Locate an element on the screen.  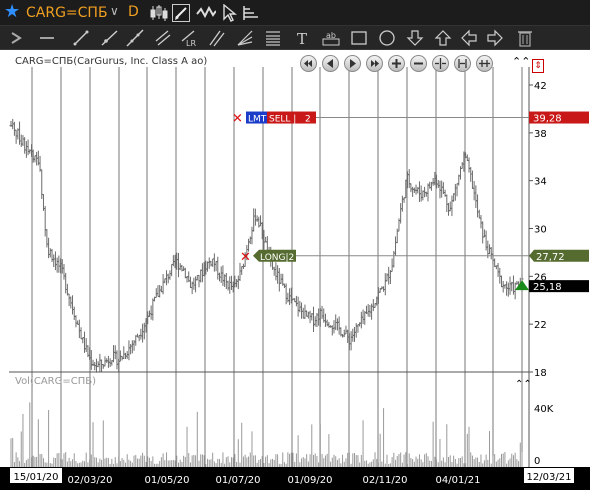
arrow-down-tool-icon is located at coordinates (415, 38).